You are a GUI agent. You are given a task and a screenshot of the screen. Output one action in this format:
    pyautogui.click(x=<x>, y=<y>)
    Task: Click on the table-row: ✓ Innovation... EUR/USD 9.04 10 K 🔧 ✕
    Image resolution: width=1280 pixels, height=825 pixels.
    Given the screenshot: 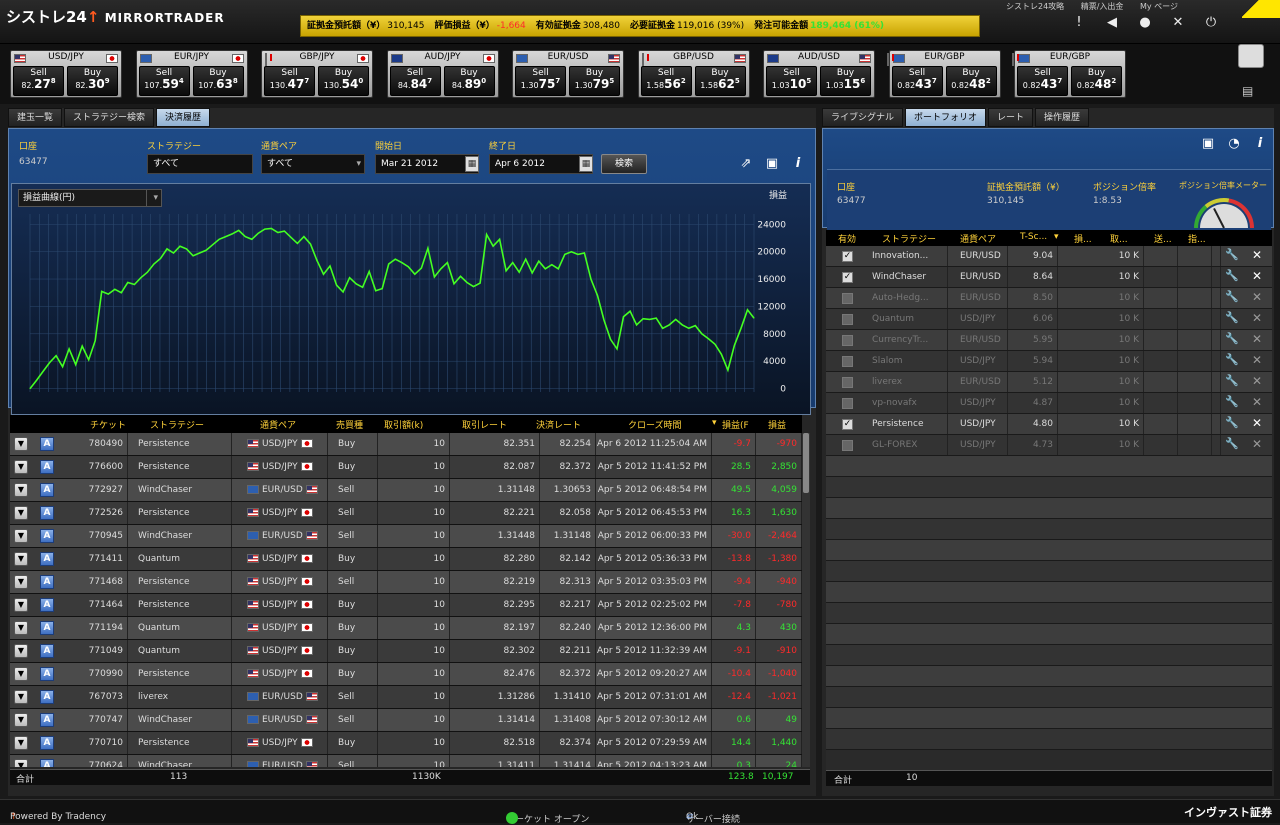 What is the action you would take?
    pyautogui.click(x=1049, y=256)
    